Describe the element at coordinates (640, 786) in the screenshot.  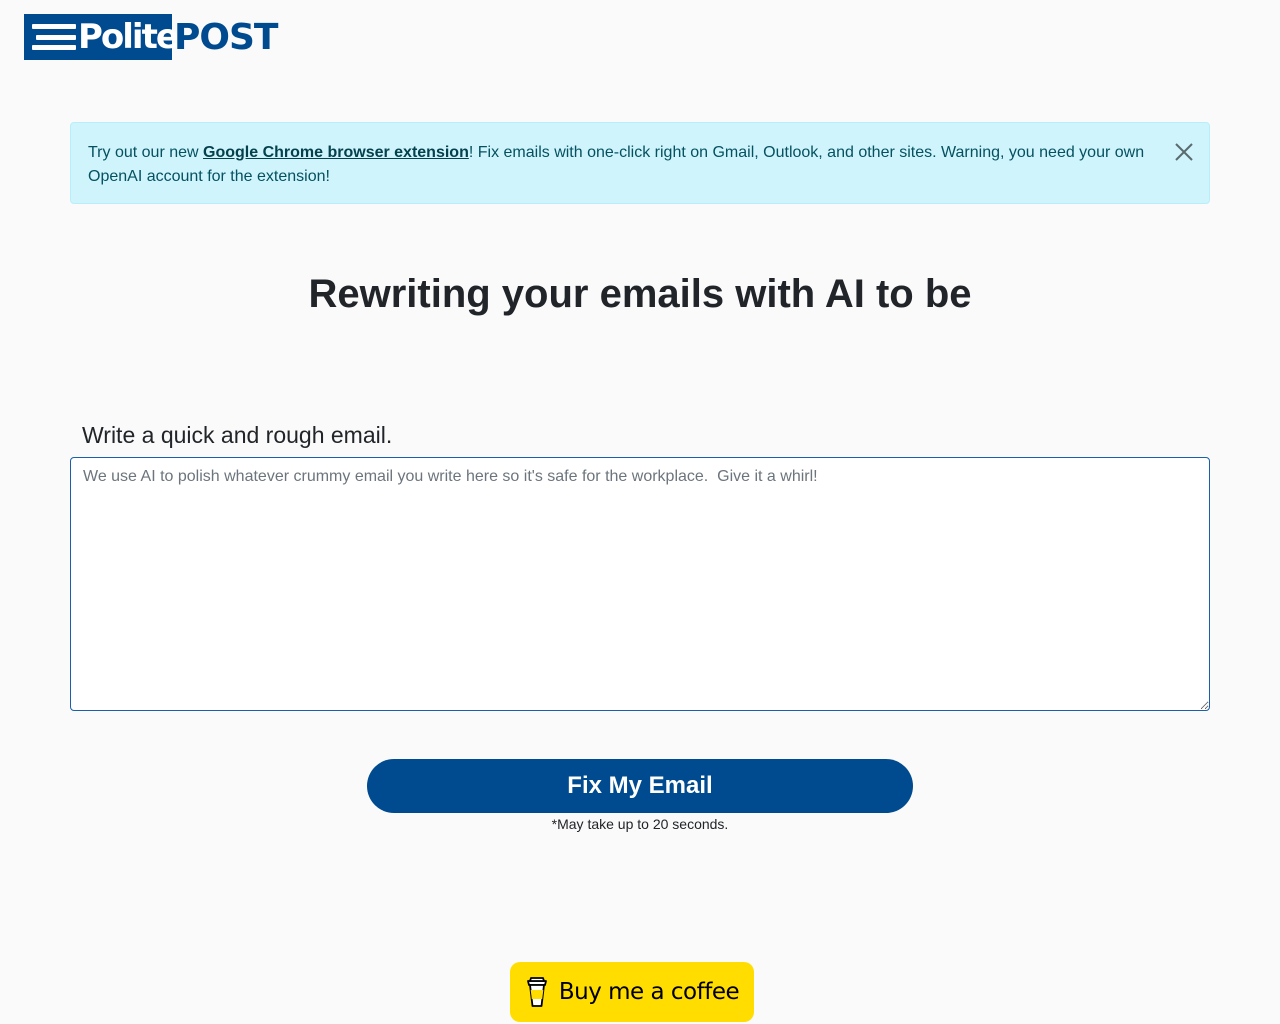
I see `fix-my-email-button: Fix My Email` at that location.